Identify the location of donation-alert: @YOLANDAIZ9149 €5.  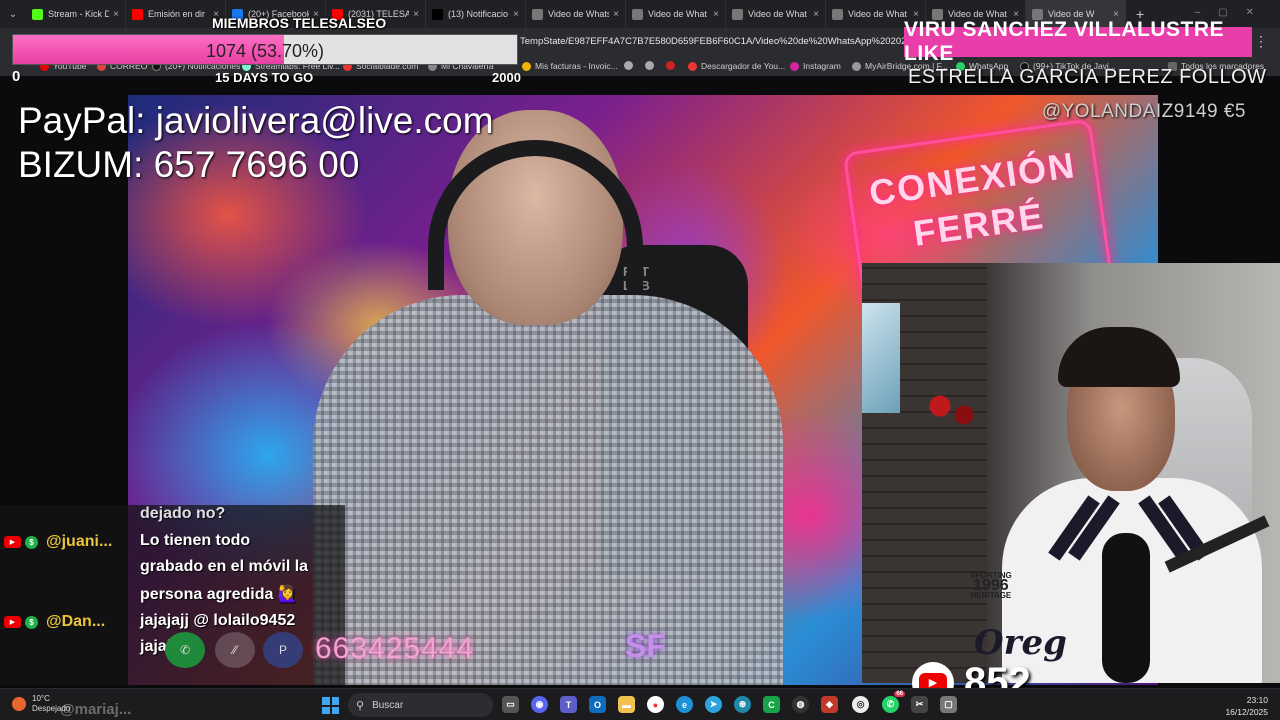
(1143, 111).